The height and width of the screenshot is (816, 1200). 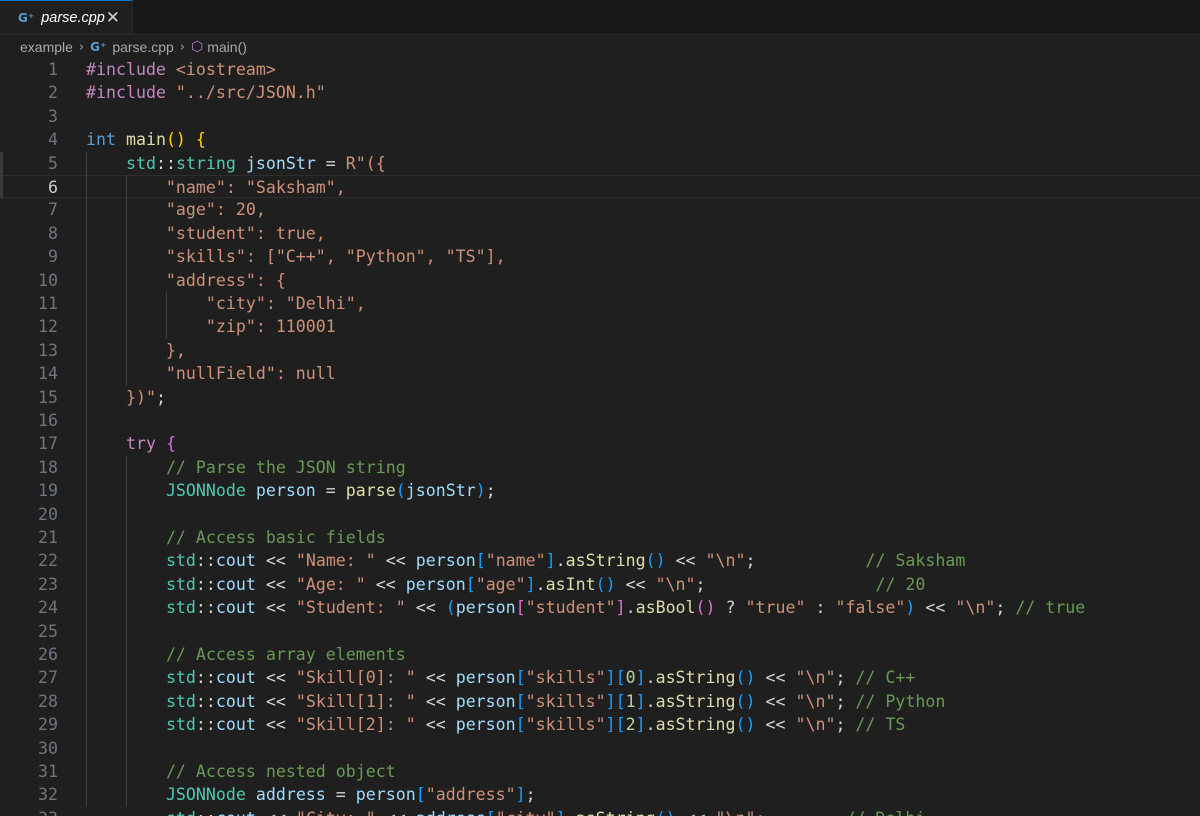 What do you see at coordinates (600, 771) in the screenshot?
I see `code-line: 31 // Access nested object` at bounding box center [600, 771].